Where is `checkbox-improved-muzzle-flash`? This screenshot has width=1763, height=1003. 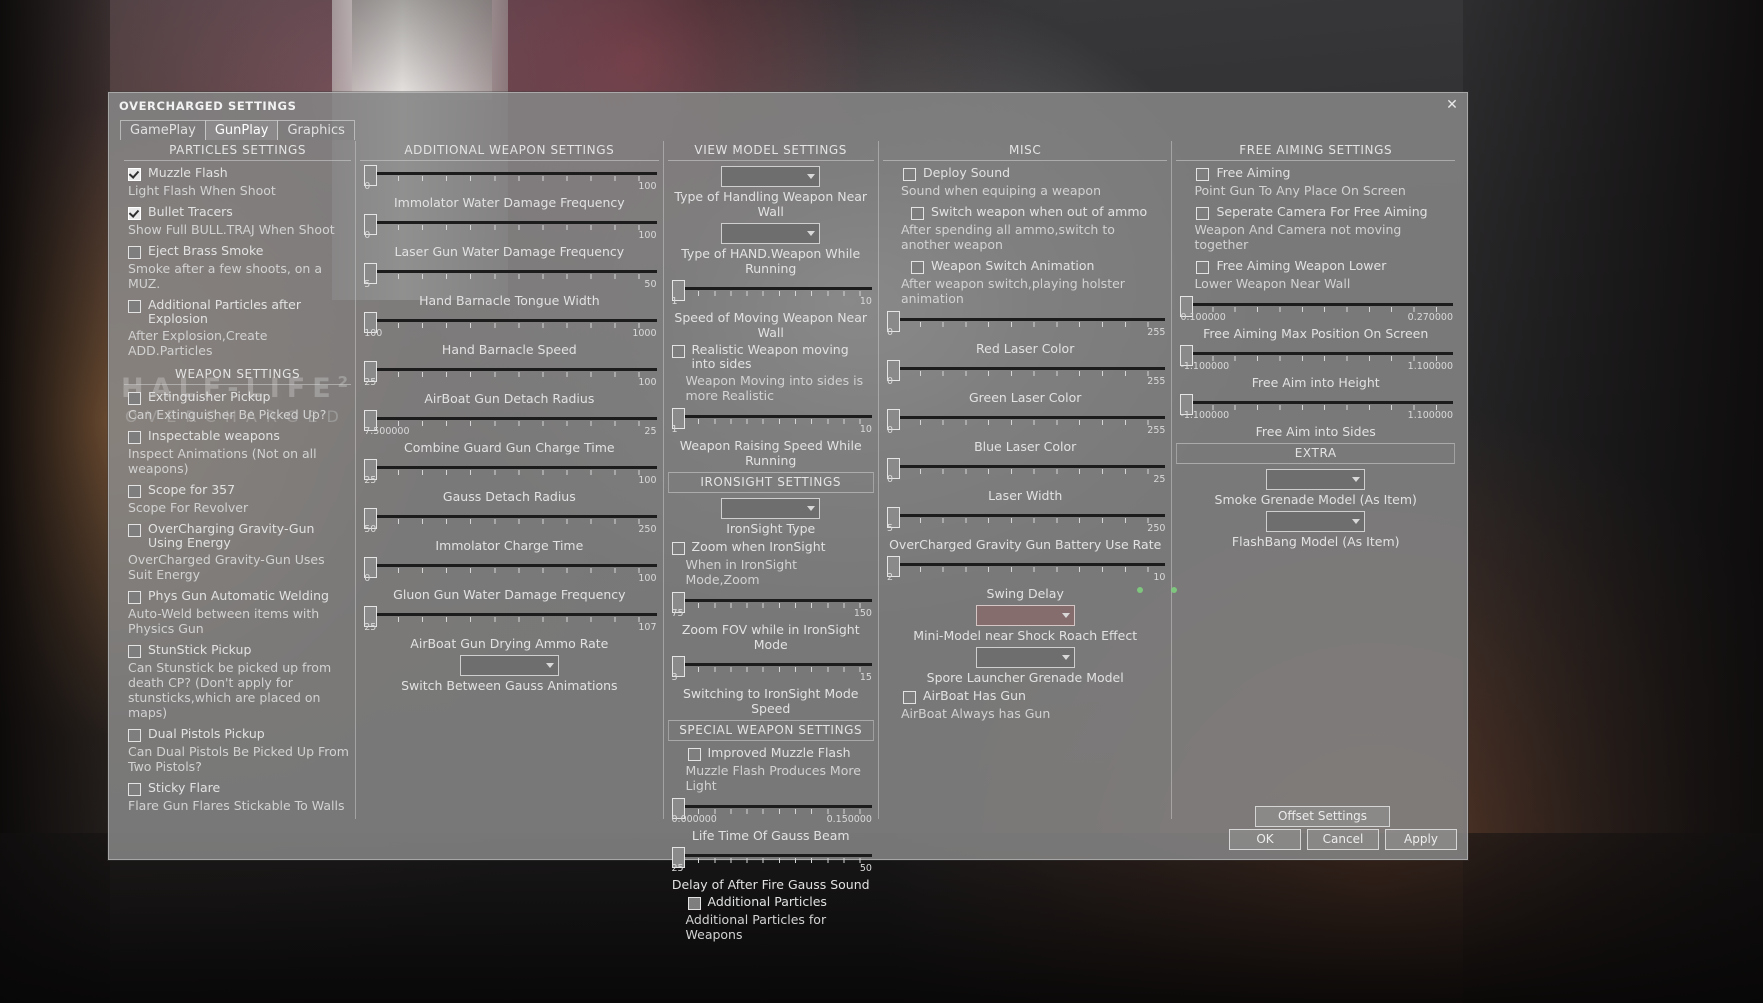 checkbox-improved-muzzle-flash is located at coordinates (694, 754).